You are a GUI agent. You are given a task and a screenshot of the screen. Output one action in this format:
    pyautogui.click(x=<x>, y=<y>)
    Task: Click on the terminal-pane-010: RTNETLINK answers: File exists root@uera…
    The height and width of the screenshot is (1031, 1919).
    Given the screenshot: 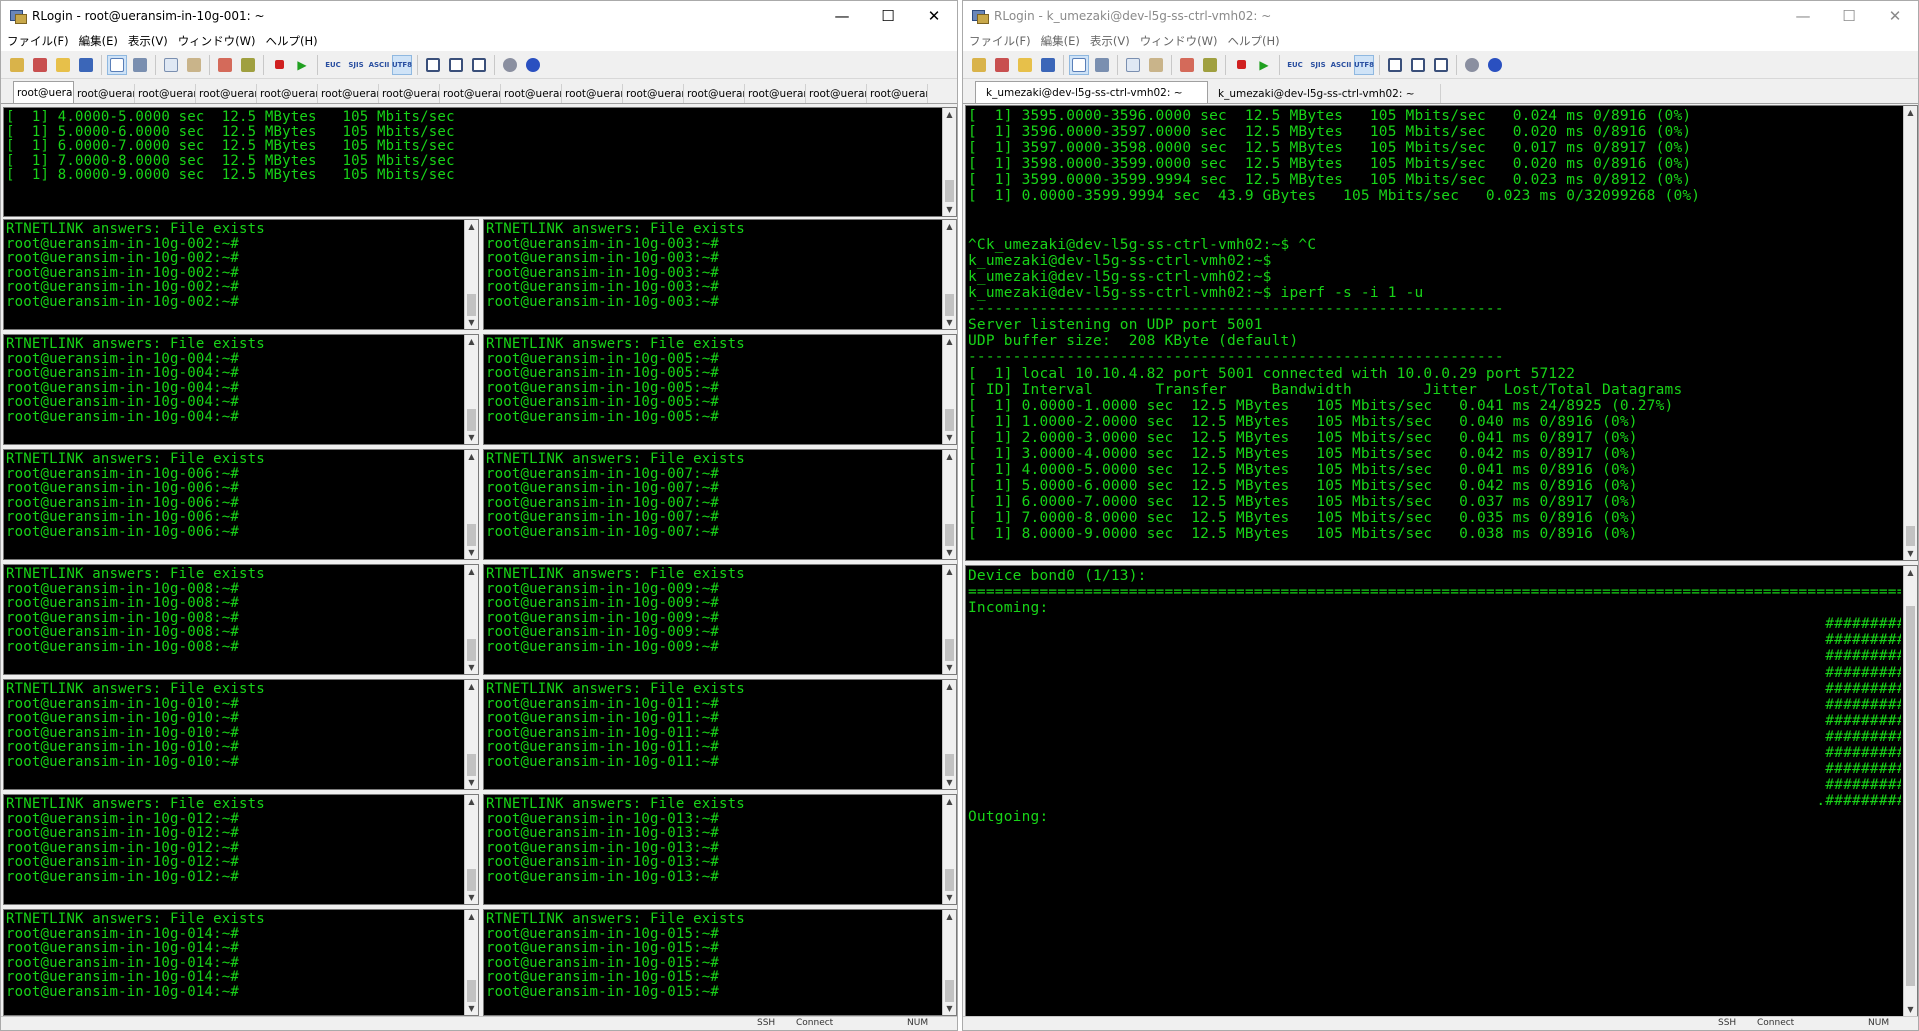 What is the action you would take?
    pyautogui.click(x=241, y=734)
    